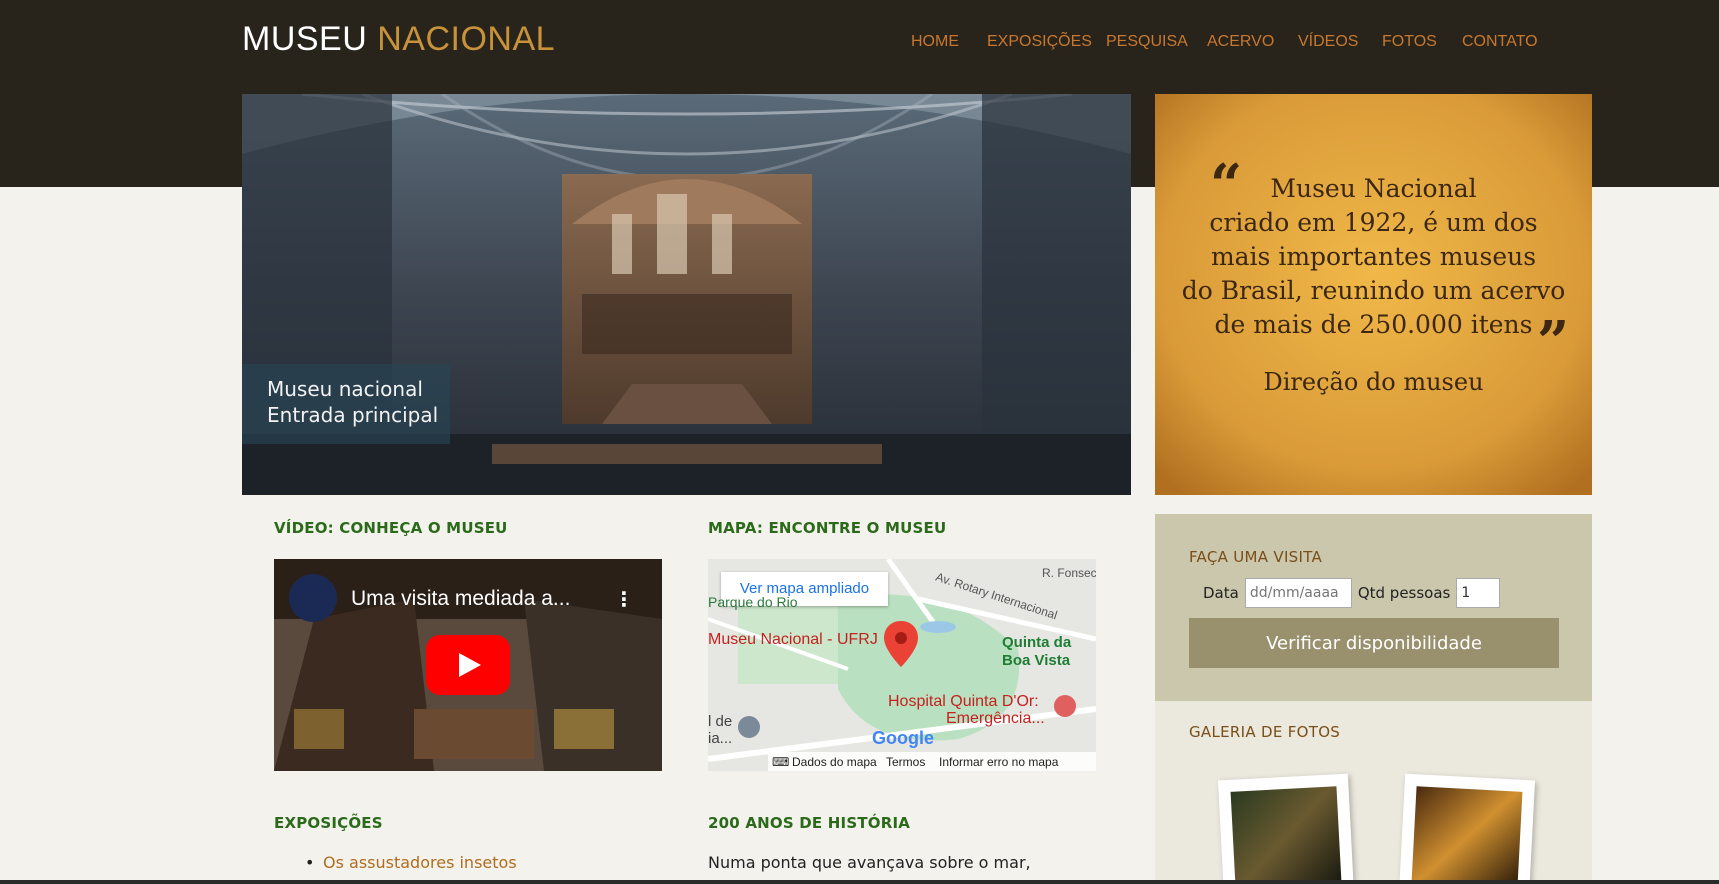 The image size is (1719, 884). I want to click on hero-caption: Museu nacional Entrada principal, so click(346, 404).